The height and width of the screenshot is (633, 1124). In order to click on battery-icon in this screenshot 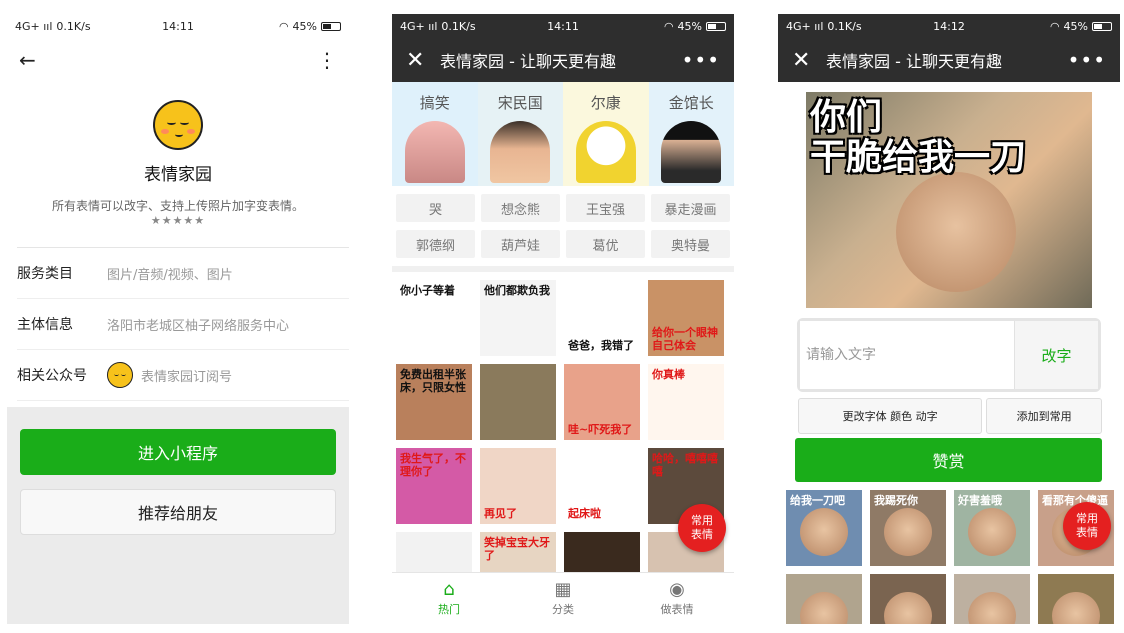, I will do `click(716, 26)`.